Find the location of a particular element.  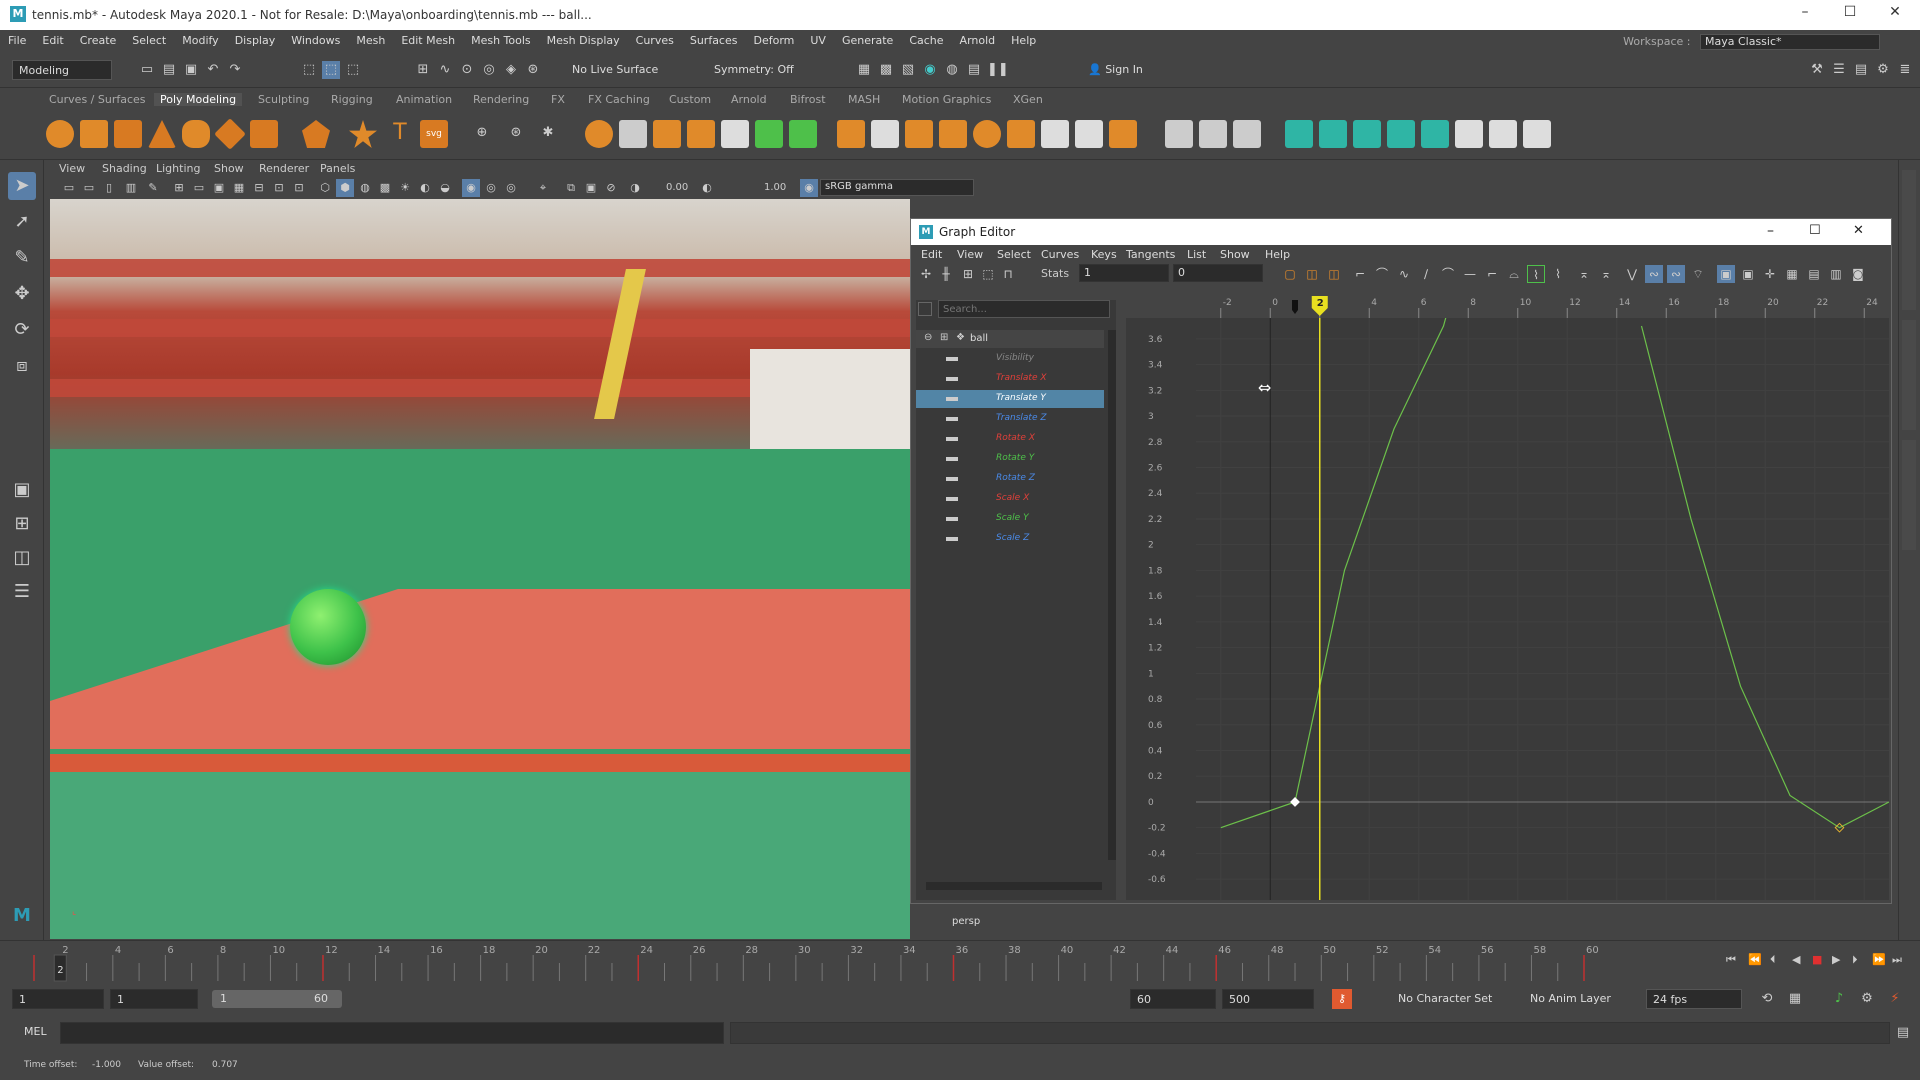

channel-row: Translate X is located at coordinates (1010, 379).